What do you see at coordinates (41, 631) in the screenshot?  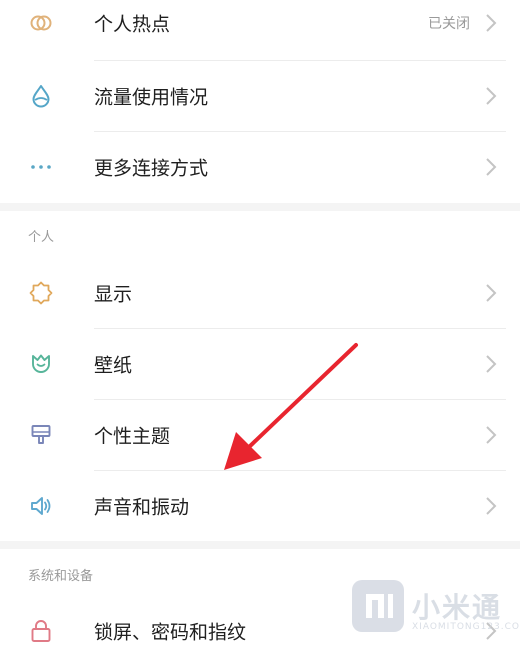 I see `lock-icon` at bounding box center [41, 631].